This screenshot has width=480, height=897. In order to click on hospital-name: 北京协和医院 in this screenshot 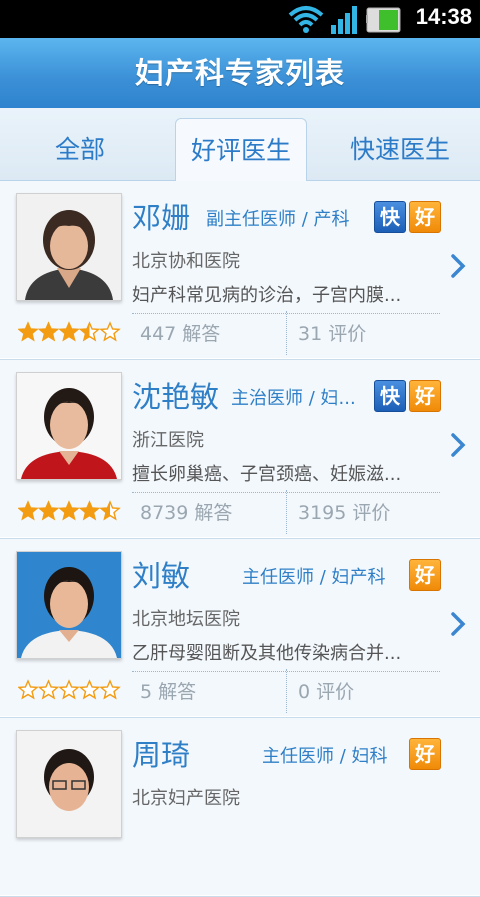, I will do `click(186, 261)`.